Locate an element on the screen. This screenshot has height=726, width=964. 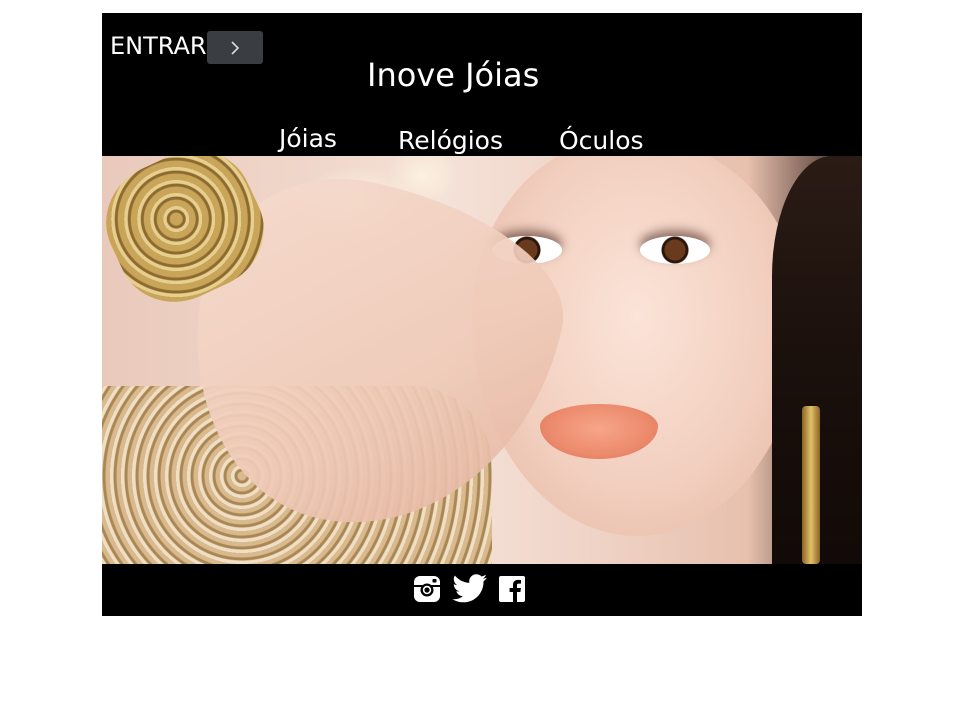
twitter-link is located at coordinates (470, 589).